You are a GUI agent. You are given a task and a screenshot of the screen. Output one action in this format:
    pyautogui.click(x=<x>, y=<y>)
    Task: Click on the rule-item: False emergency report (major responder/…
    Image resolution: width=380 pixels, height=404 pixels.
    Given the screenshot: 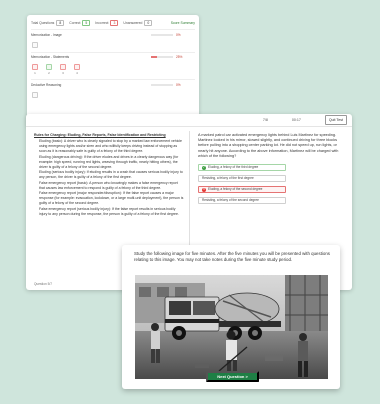 What is the action you would take?
    pyautogui.click(x=111, y=198)
    